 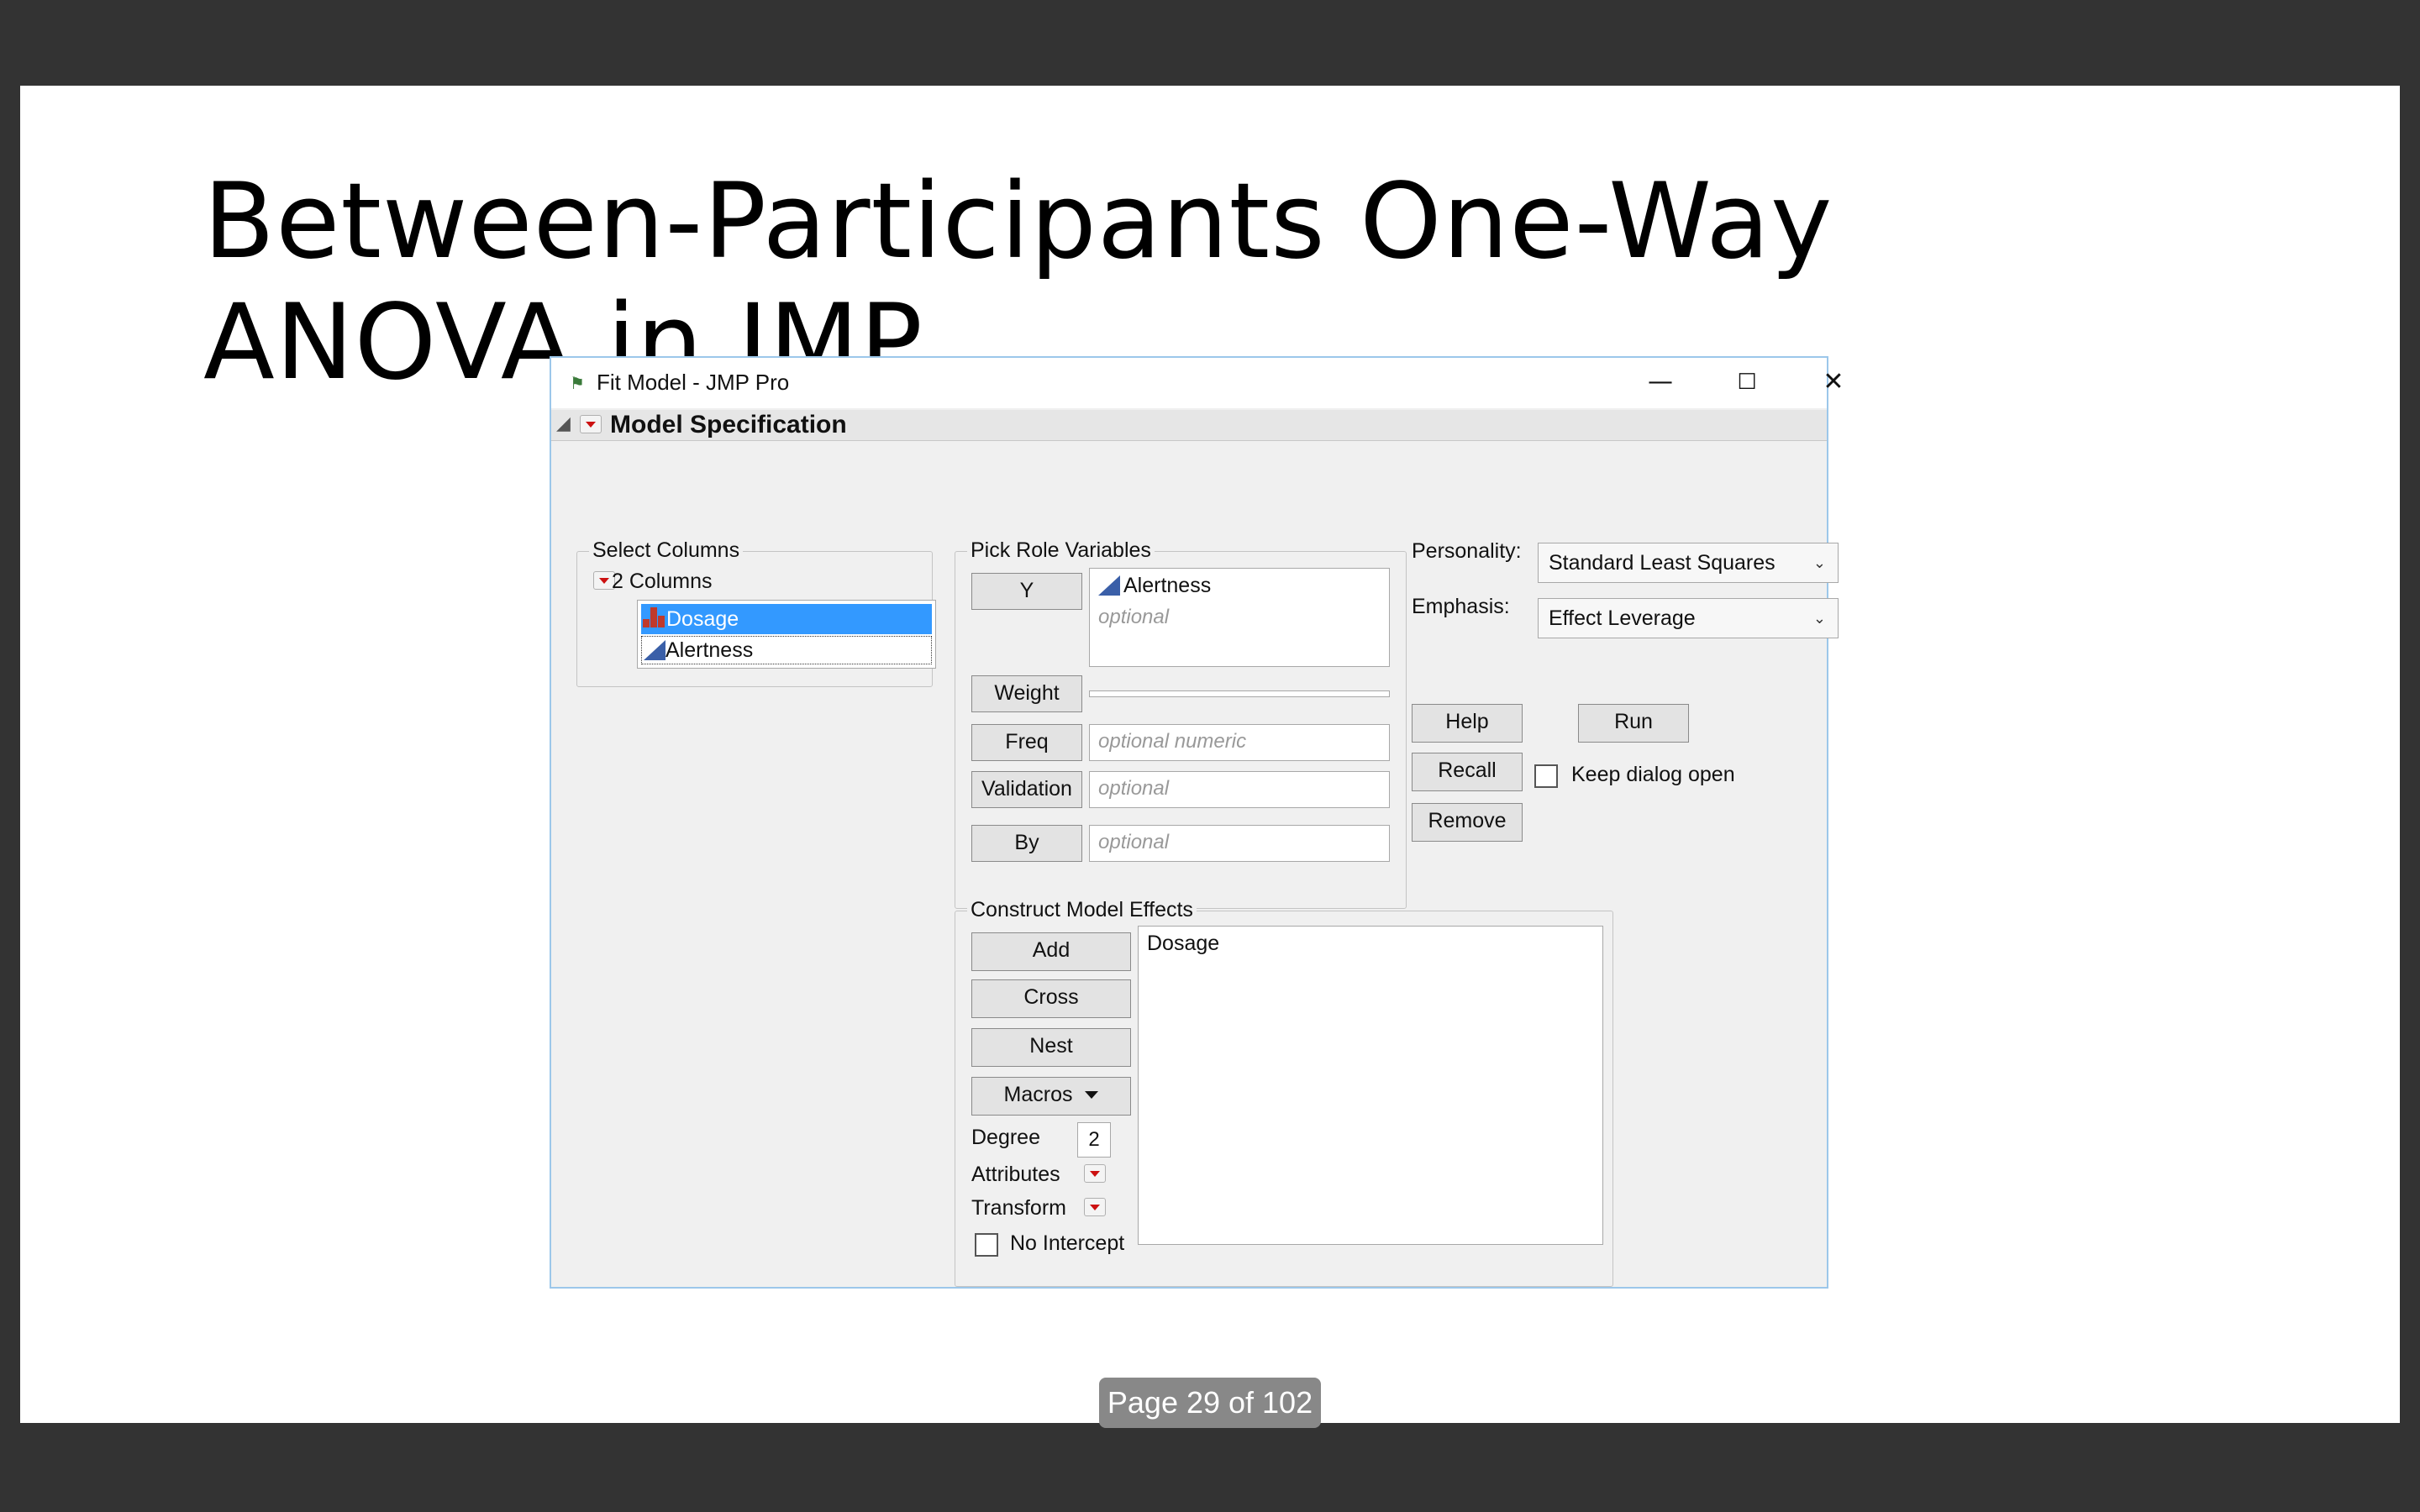 What do you see at coordinates (1061, 550) in the screenshot?
I see `pick-role-variables-legend: Pick Role Variables` at bounding box center [1061, 550].